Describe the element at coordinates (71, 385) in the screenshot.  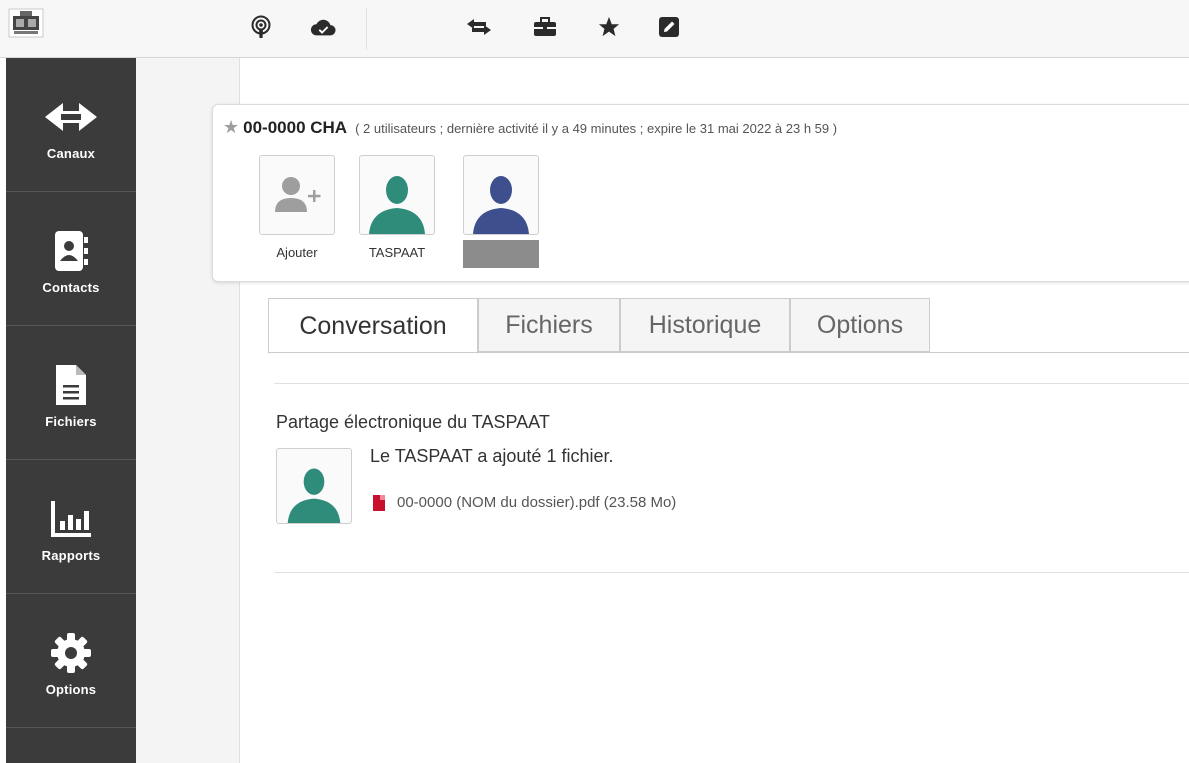
I see `file-icon` at that location.